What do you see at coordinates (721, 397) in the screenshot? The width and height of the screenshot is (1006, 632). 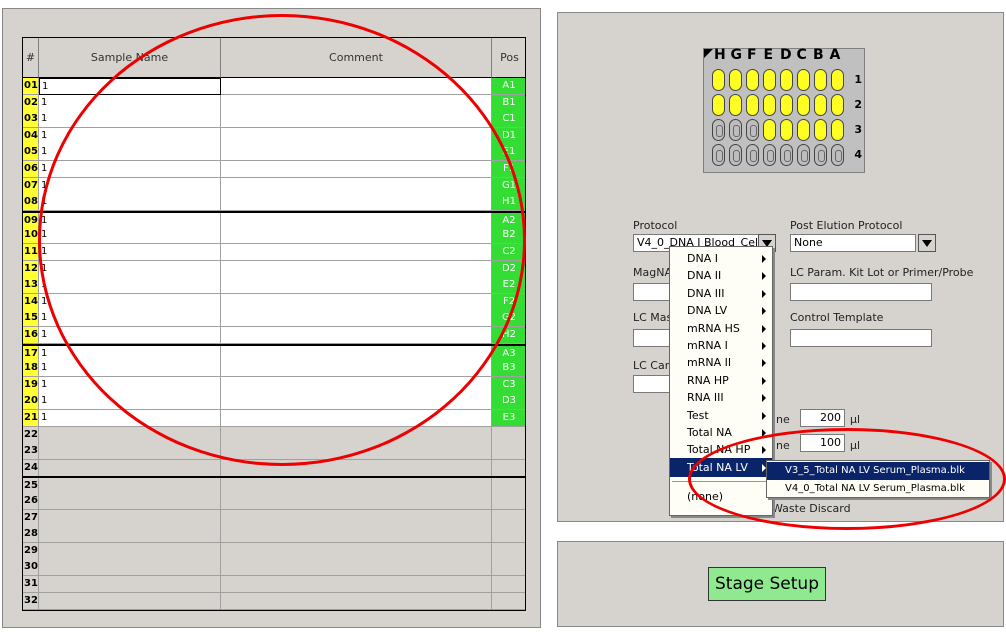 I see `menu-item: RNA III` at bounding box center [721, 397].